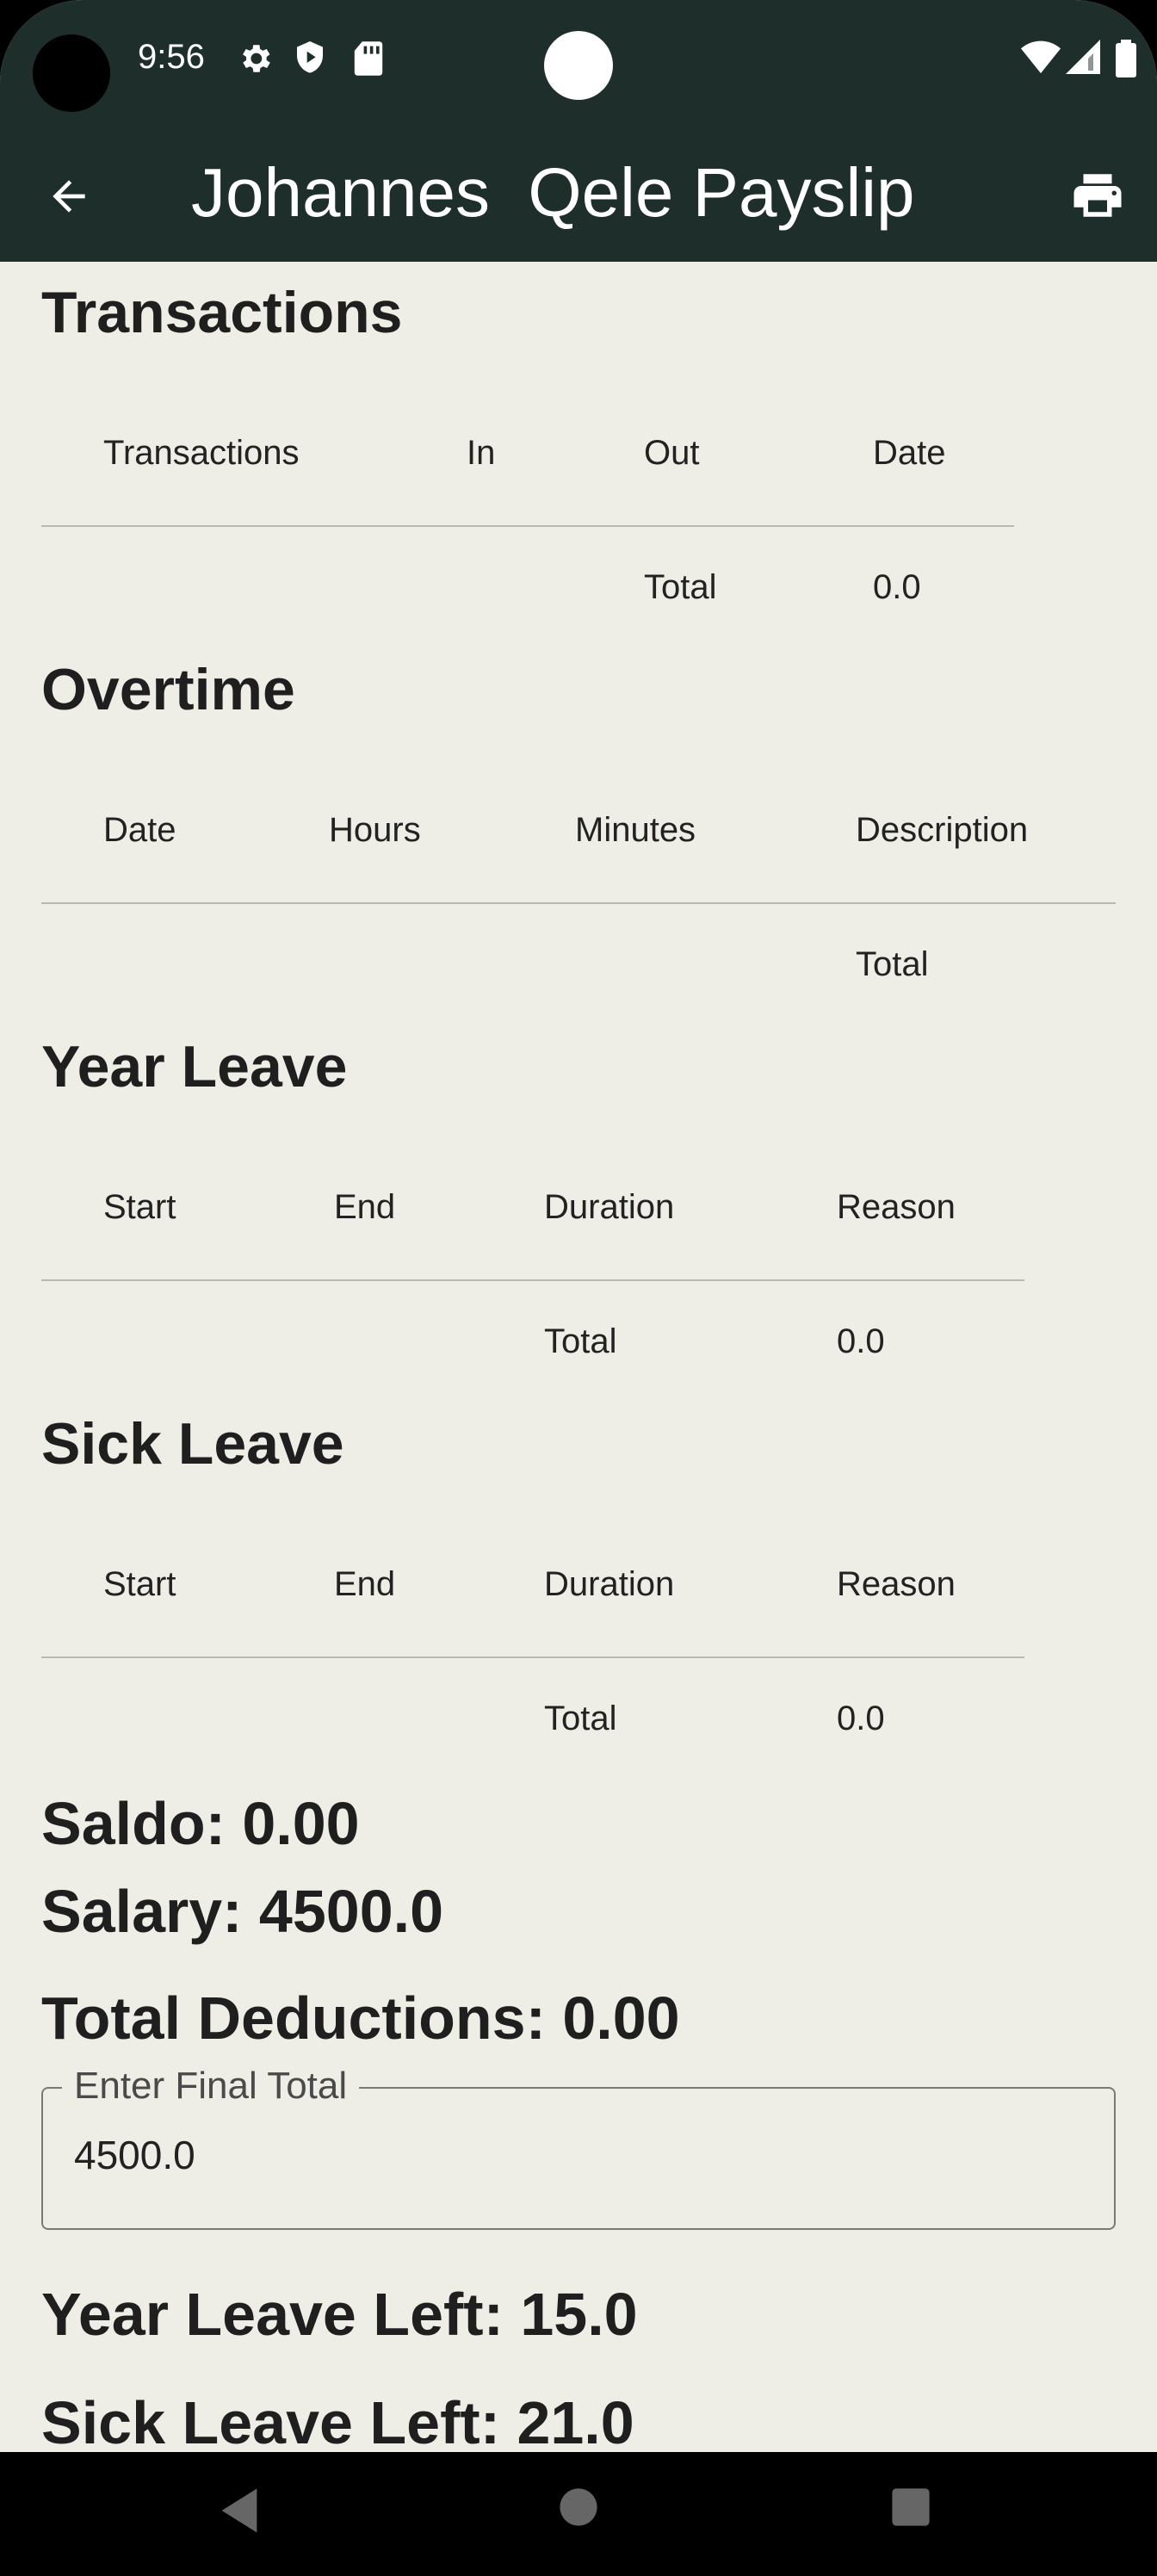 The width and height of the screenshot is (1157, 2576). I want to click on overtime-col-minutes: Minutes, so click(636, 830).